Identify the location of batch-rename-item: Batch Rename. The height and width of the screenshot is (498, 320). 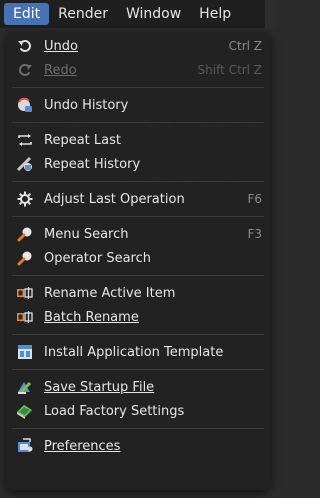
(138, 317).